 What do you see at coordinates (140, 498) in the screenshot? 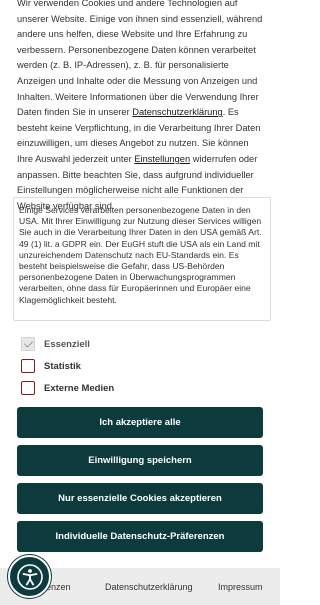
I see `accept-essential-only-button: Nur essenzielle Cookies akzeptieren` at bounding box center [140, 498].